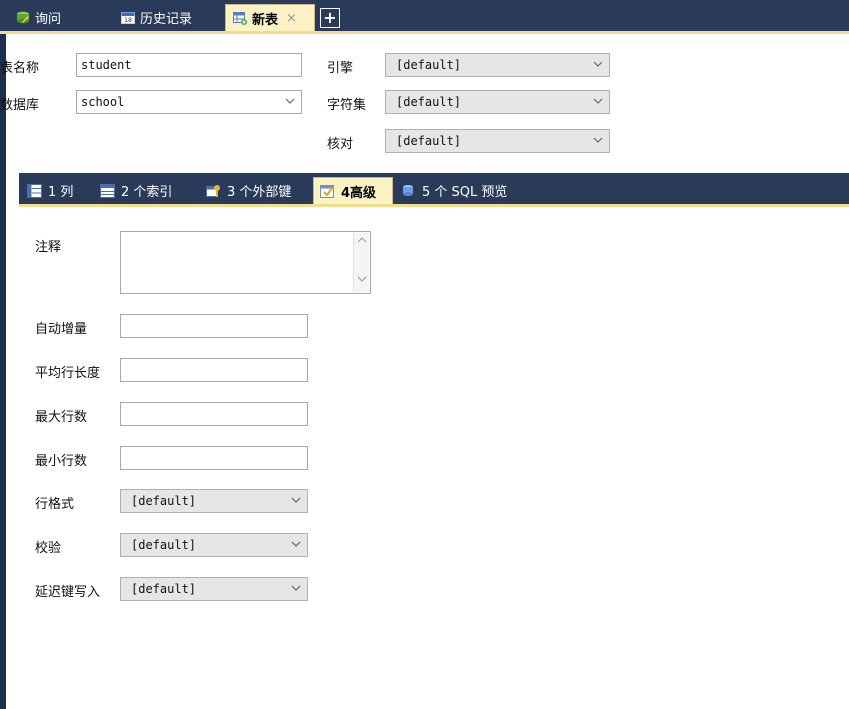 Image resolution: width=849 pixels, height=709 pixels. I want to click on tab-columns: 1 列, so click(55, 190).